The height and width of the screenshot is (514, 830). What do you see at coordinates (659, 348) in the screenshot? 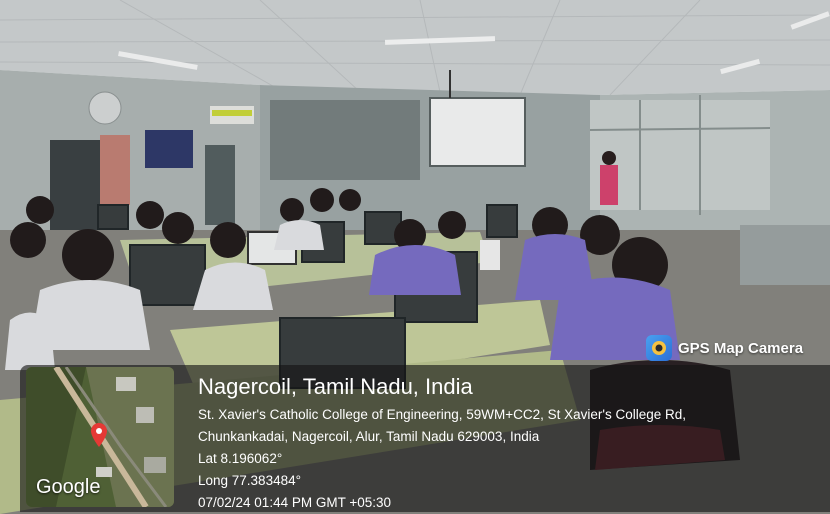
I see `gps-map-camera-icon` at bounding box center [659, 348].